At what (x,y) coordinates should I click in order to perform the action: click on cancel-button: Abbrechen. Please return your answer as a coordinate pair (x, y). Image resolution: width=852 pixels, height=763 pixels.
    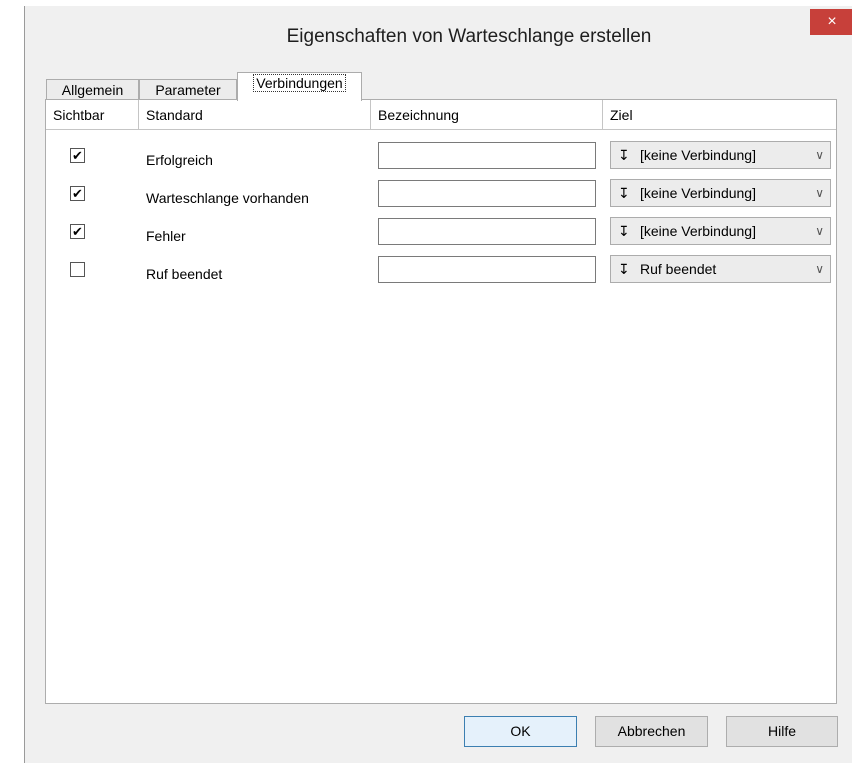
    Looking at the image, I should click on (651, 731).